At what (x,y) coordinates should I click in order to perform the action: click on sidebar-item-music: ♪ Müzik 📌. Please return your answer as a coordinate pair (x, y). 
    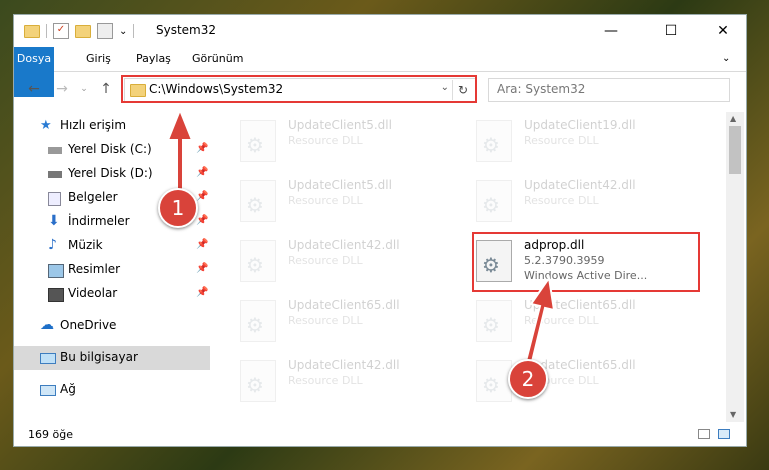
    Looking at the image, I should click on (112, 246).